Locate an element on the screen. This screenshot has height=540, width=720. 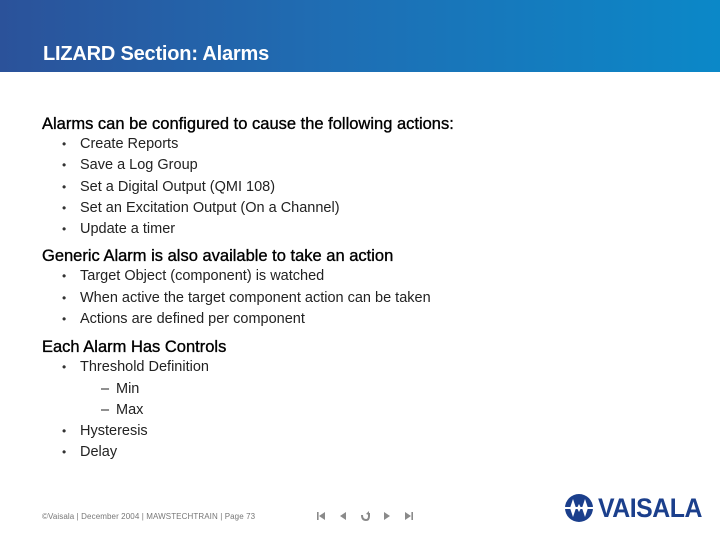
list-item: • Set a Digital Output (QMI 108) is located at coordinates (362, 187).